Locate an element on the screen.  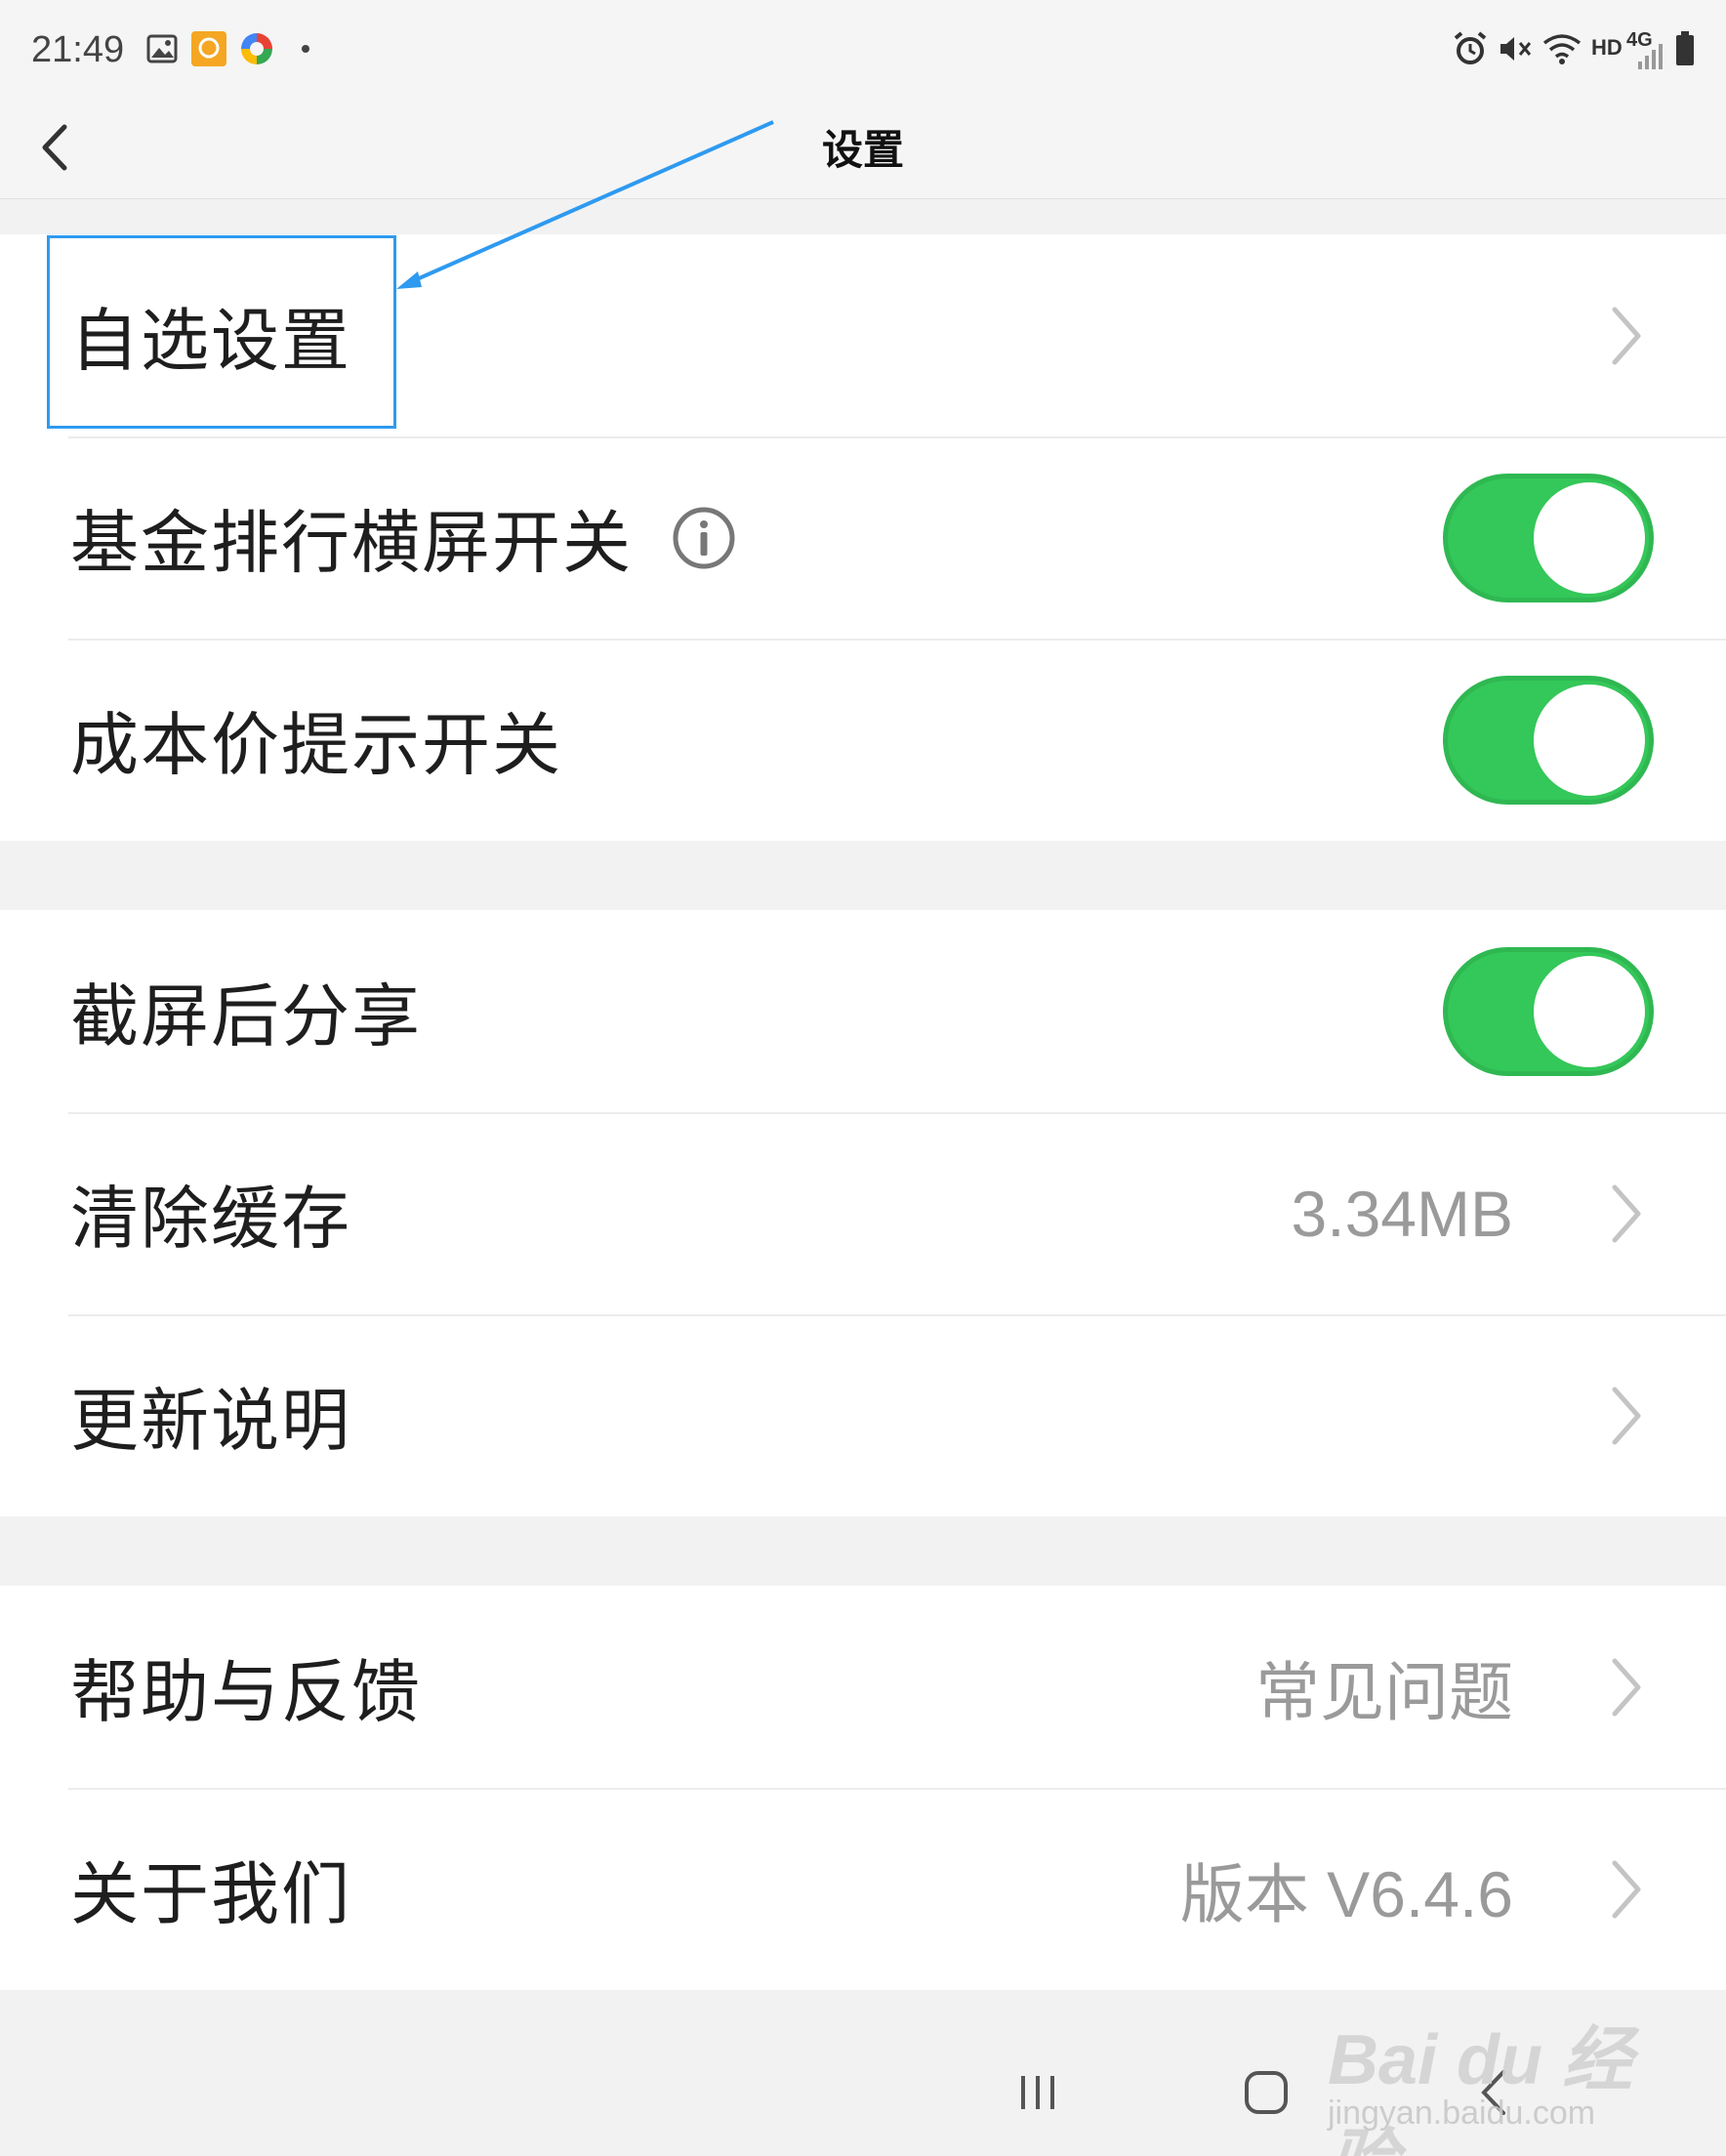
wifi-icon is located at coordinates (1562, 49).